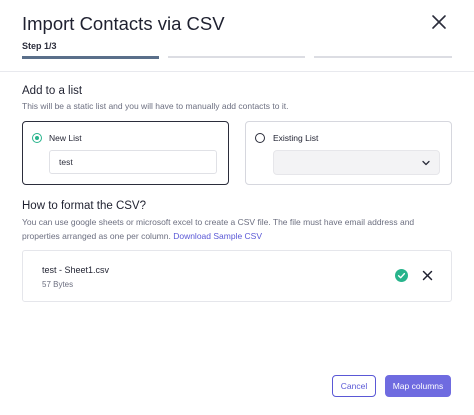  I want to click on new-list-label: New List, so click(65, 138).